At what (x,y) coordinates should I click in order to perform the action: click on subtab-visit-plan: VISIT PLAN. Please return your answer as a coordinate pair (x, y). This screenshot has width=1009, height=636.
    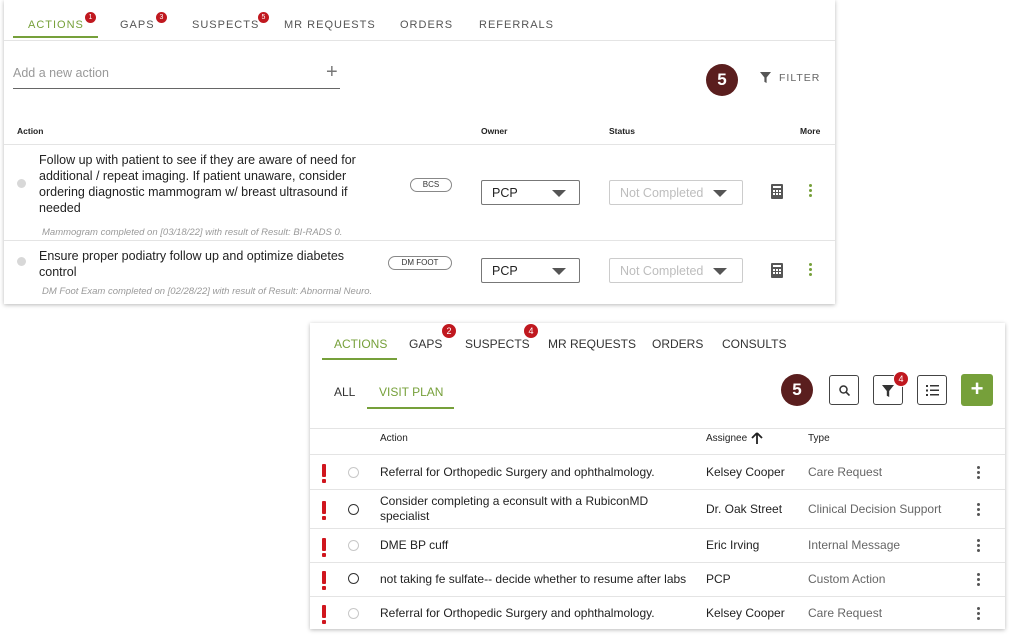
    Looking at the image, I should click on (411, 392).